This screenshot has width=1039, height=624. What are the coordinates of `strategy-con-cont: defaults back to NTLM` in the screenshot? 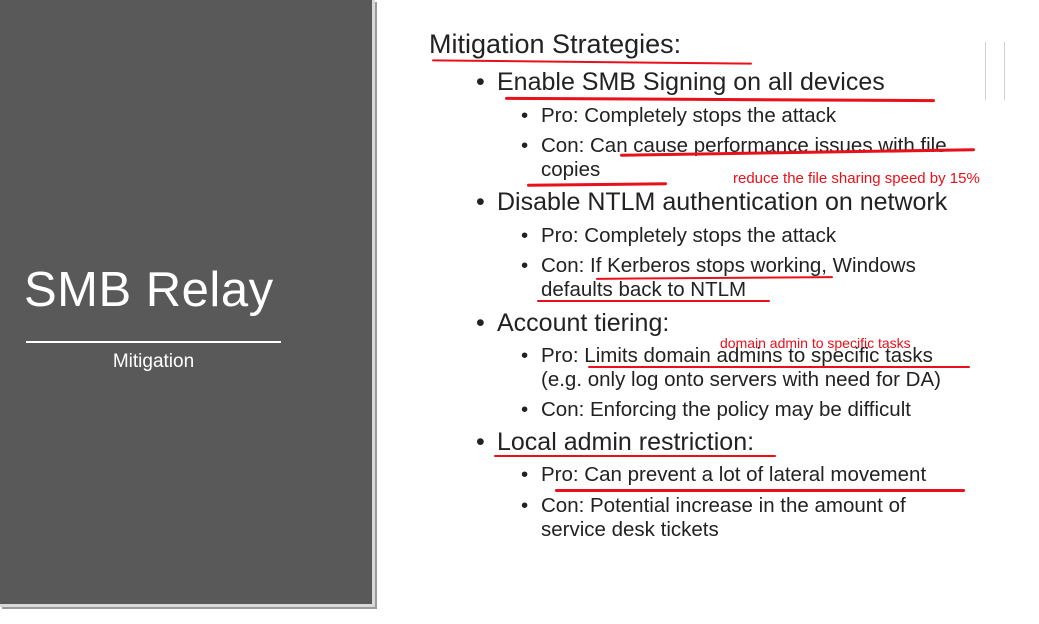 It's located at (644, 289).